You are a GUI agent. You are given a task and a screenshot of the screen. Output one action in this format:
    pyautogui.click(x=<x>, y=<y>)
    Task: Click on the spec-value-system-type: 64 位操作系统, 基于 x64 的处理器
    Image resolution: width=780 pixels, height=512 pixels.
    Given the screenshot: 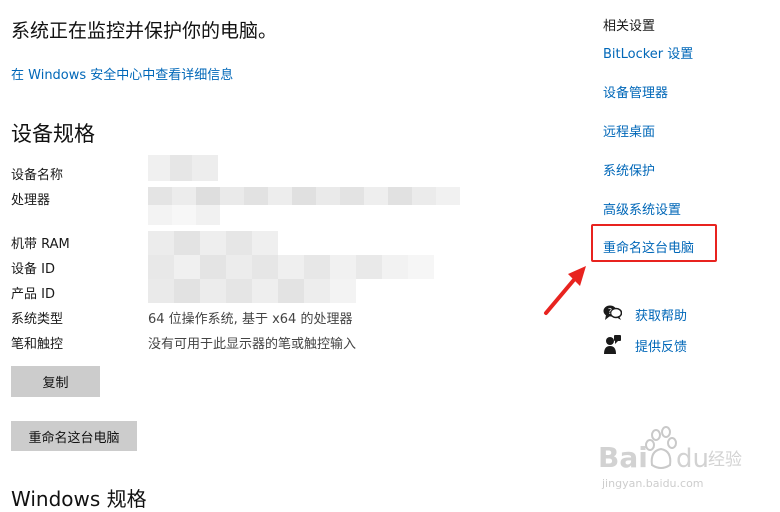 What is the action you would take?
    pyautogui.click(x=250, y=319)
    